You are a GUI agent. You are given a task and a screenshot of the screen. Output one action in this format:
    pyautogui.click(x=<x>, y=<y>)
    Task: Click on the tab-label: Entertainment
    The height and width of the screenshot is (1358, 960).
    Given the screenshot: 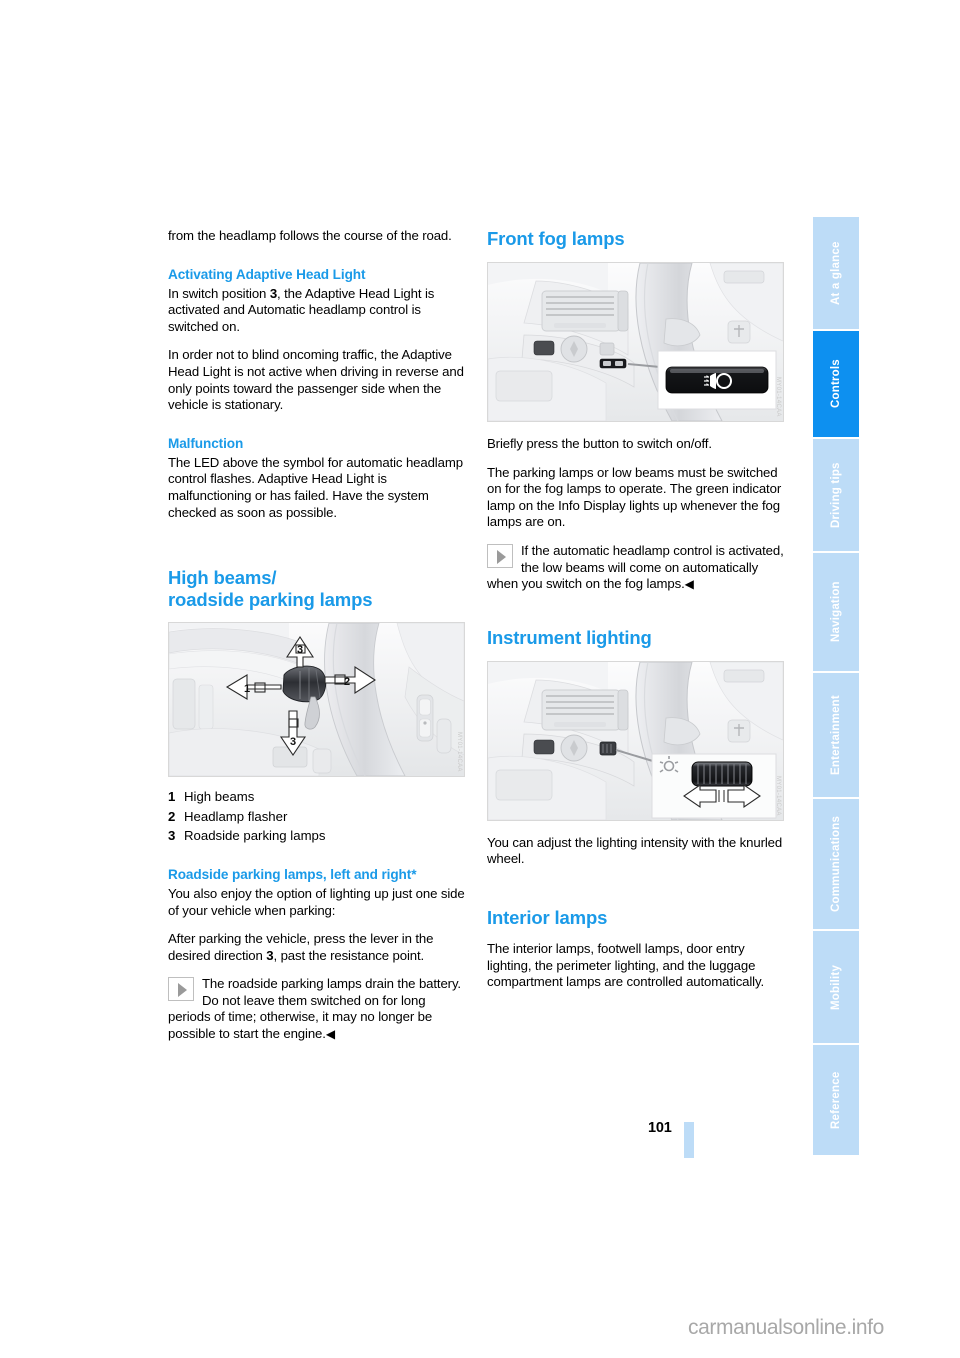 What is the action you would take?
    pyautogui.click(x=836, y=735)
    